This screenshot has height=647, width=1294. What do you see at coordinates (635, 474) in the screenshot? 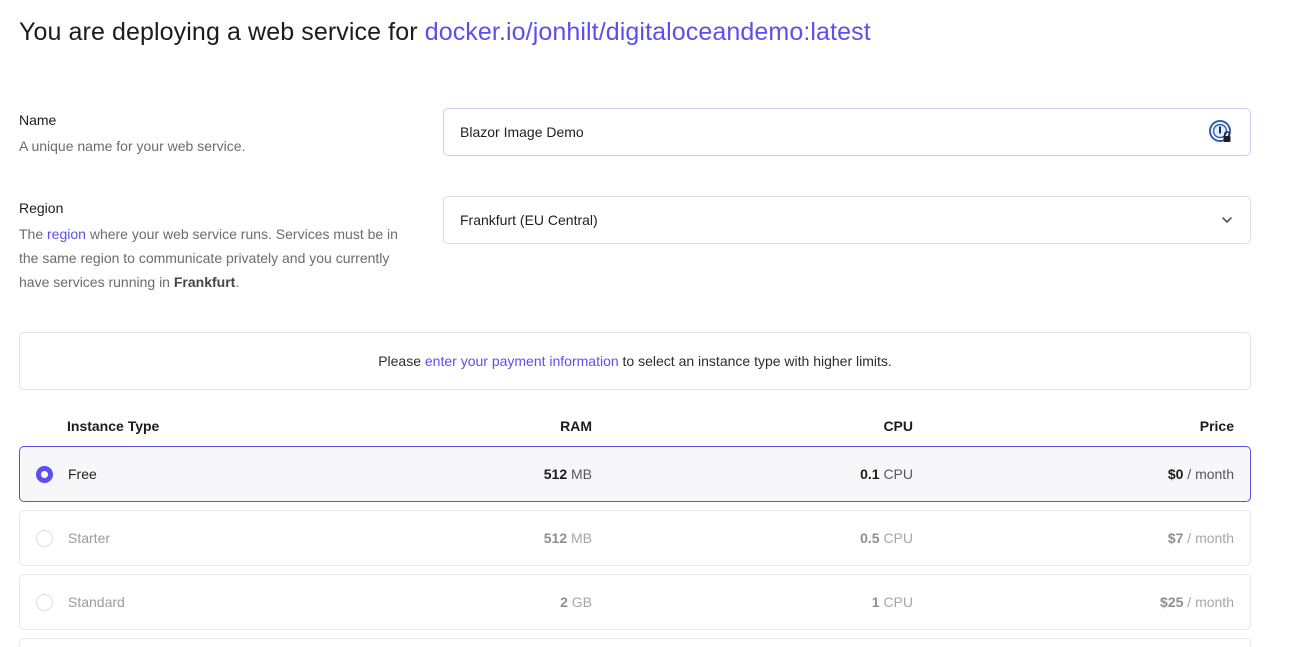
I see `instance-row-free: Free 512 MB 0.1 CPU $0 / month` at bounding box center [635, 474].